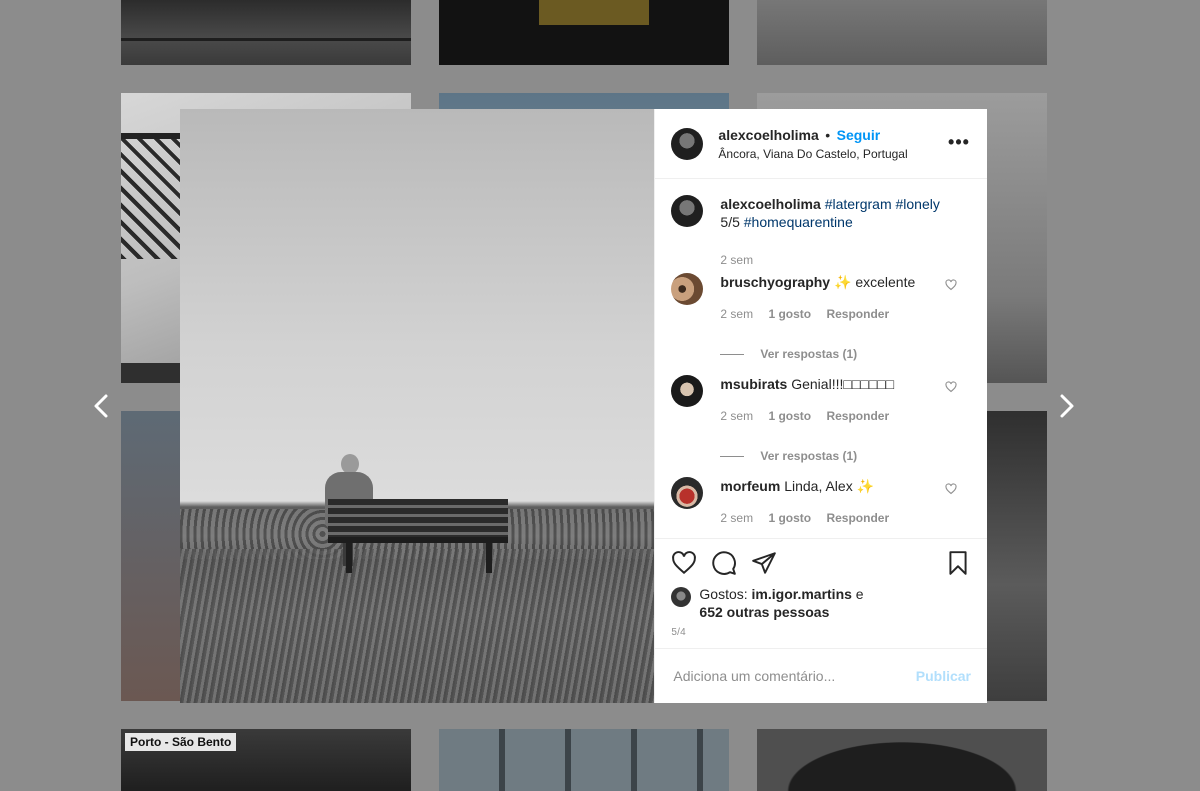 This screenshot has width=1200, height=791. What do you see at coordinates (959, 144) in the screenshot?
I see `more-icon: •••` at bounding box center [959, 144].